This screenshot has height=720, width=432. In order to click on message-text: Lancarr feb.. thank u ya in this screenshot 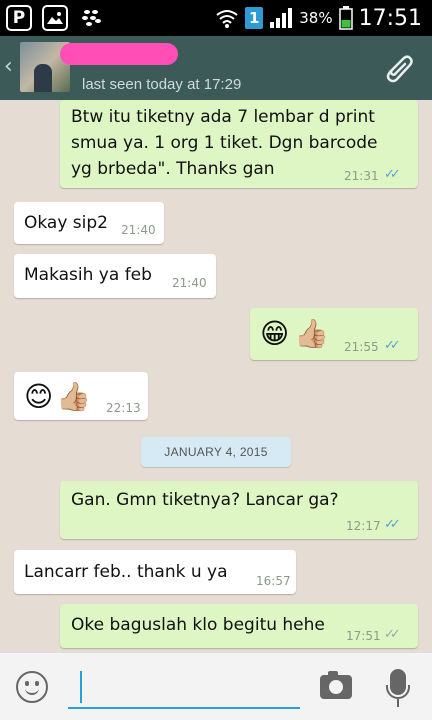, I will do `click(126, 572)`.